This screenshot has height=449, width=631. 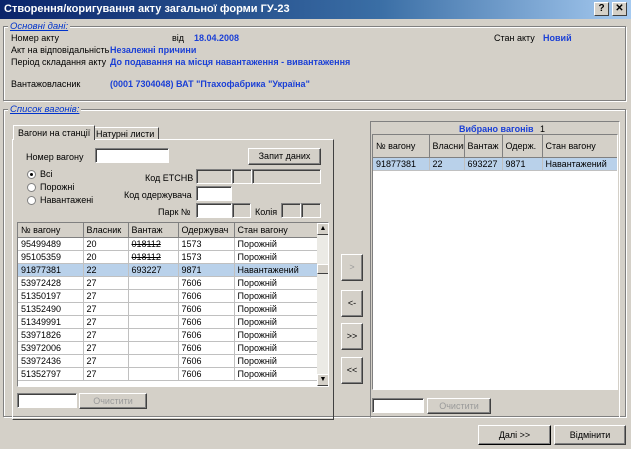 I want to click on clear-selected-button: Очистити, so click(x=459, y=406).